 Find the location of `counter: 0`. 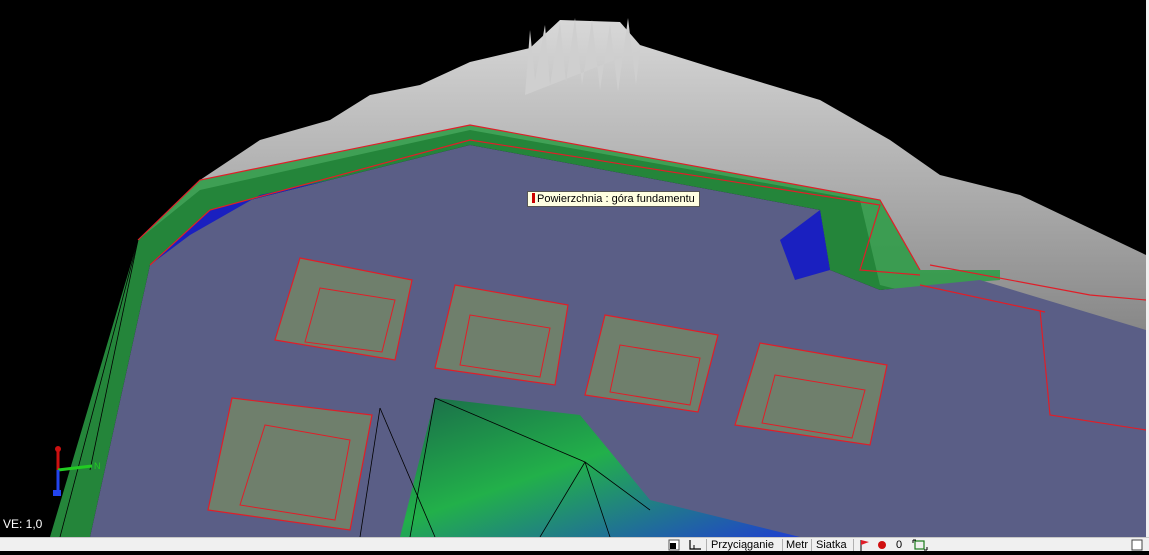

counter: 0 is located at coordinates (899, 545).